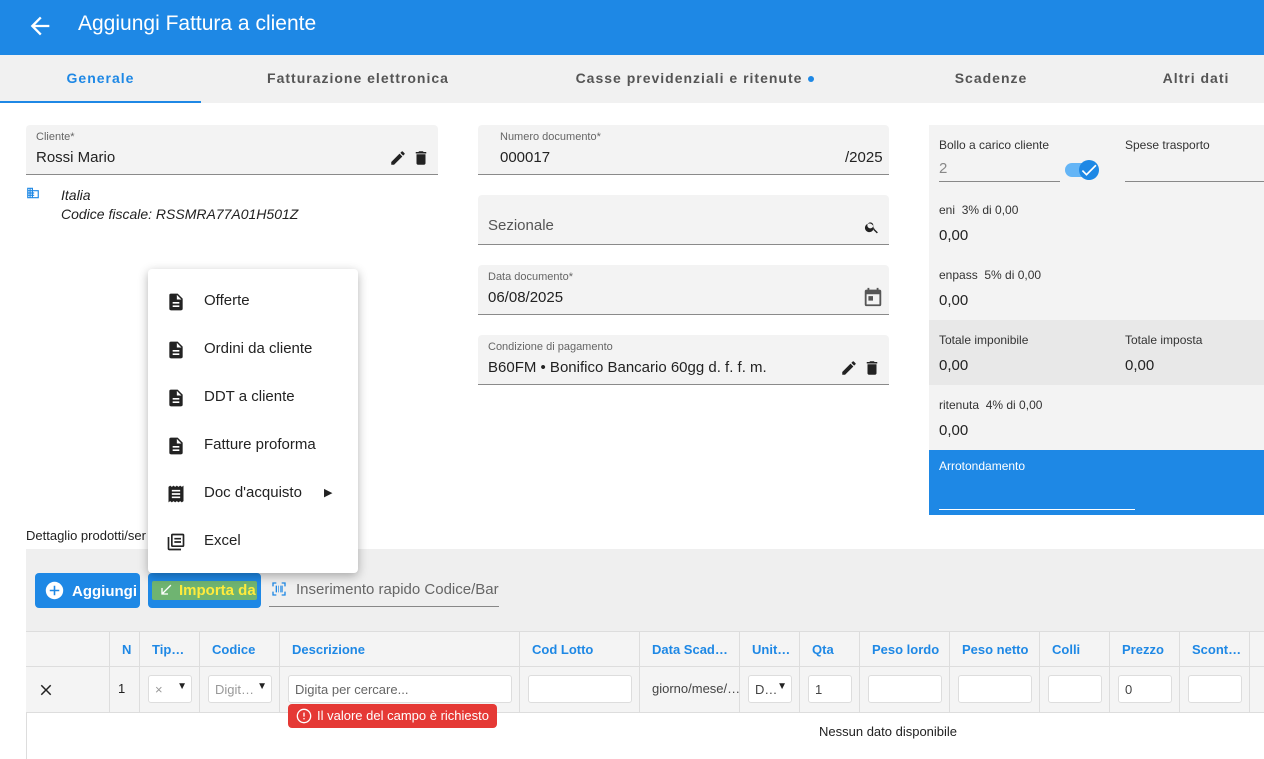  Describe the element at coordinates (240, 650) in the screenshot. I see `grid-header-codice: Codice` at that location.